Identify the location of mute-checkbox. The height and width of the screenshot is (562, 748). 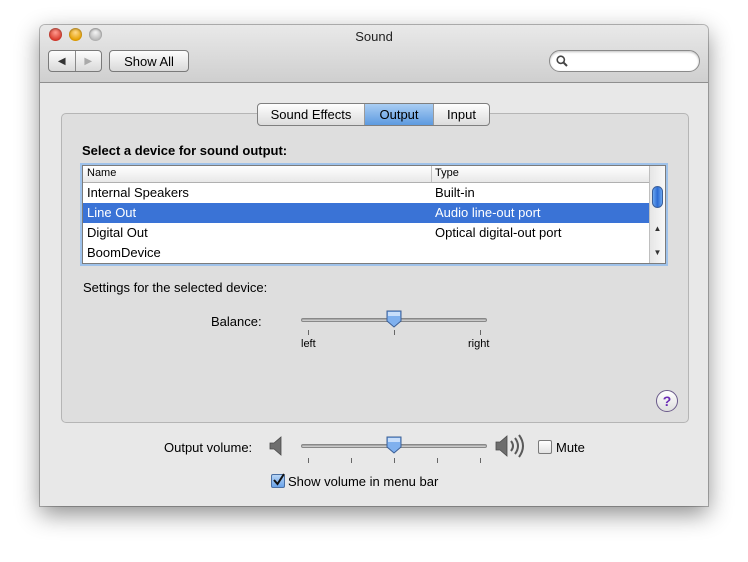
(545, 447).